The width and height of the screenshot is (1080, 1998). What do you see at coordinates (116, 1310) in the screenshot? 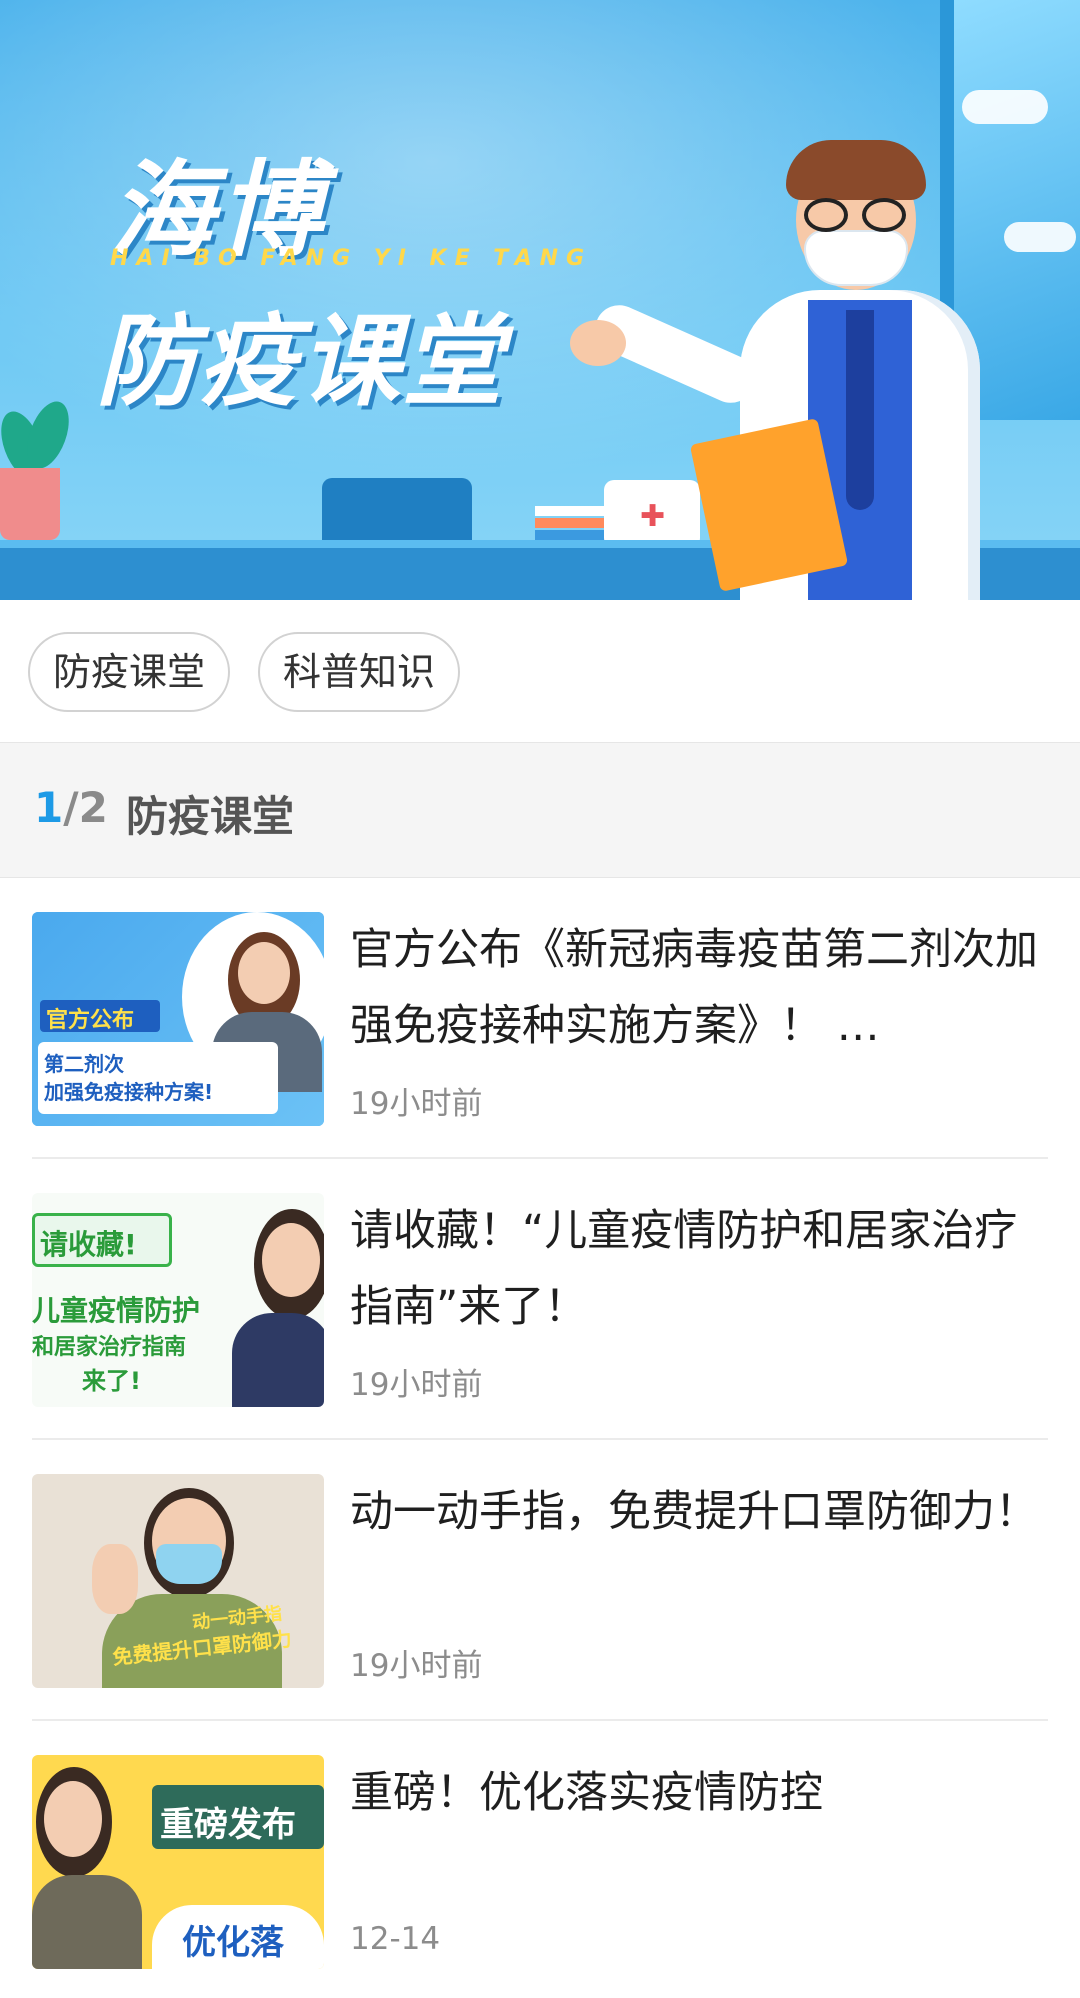
I see `thumb-caption: 儿童疫情防护` at bounding box center [116, 1310].